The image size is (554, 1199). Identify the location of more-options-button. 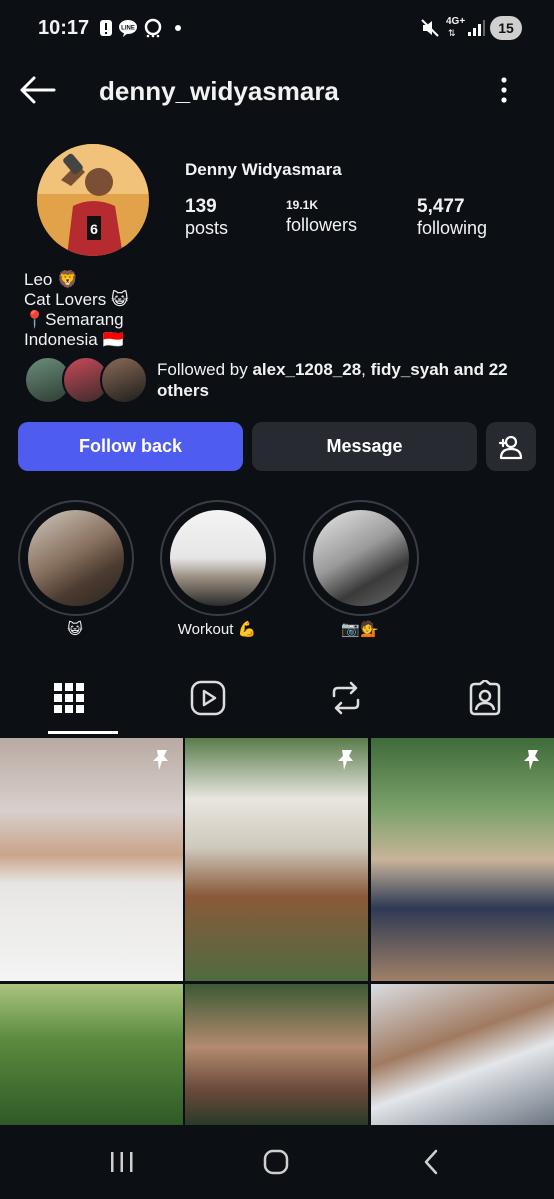
(504, 90).